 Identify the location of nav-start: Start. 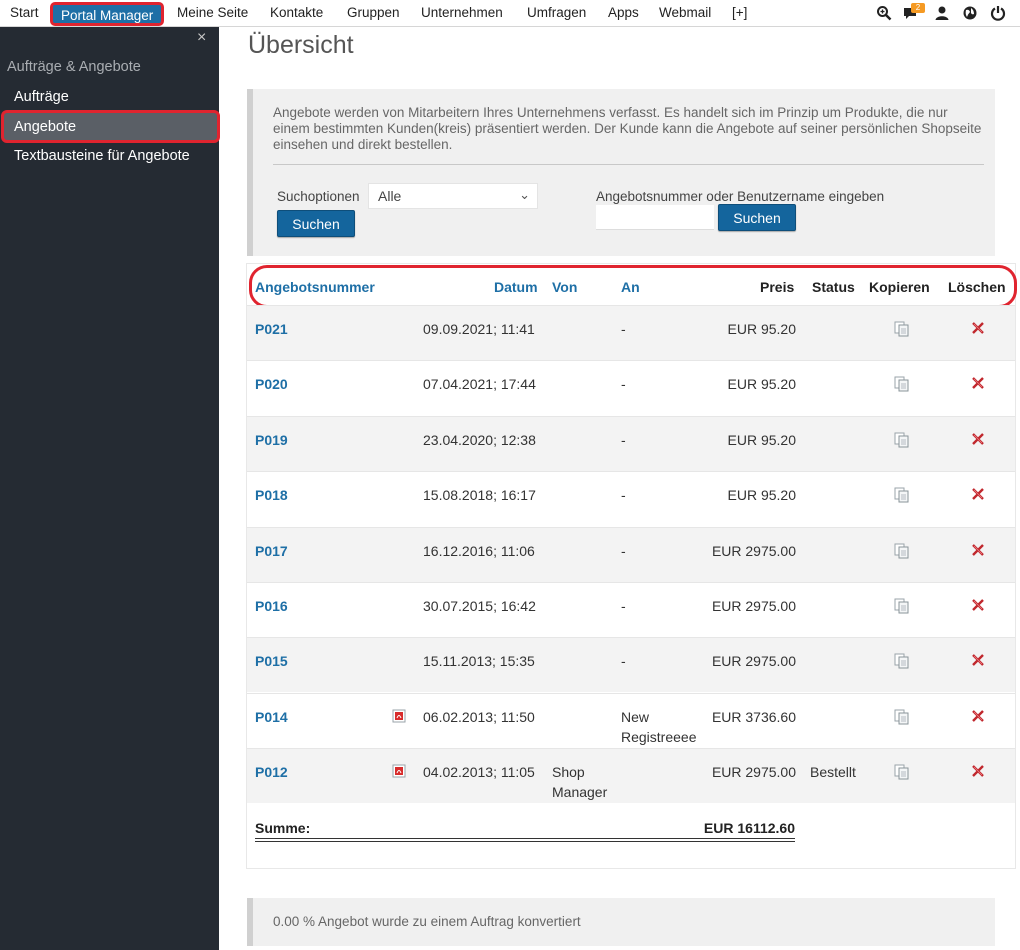
(24, 12).